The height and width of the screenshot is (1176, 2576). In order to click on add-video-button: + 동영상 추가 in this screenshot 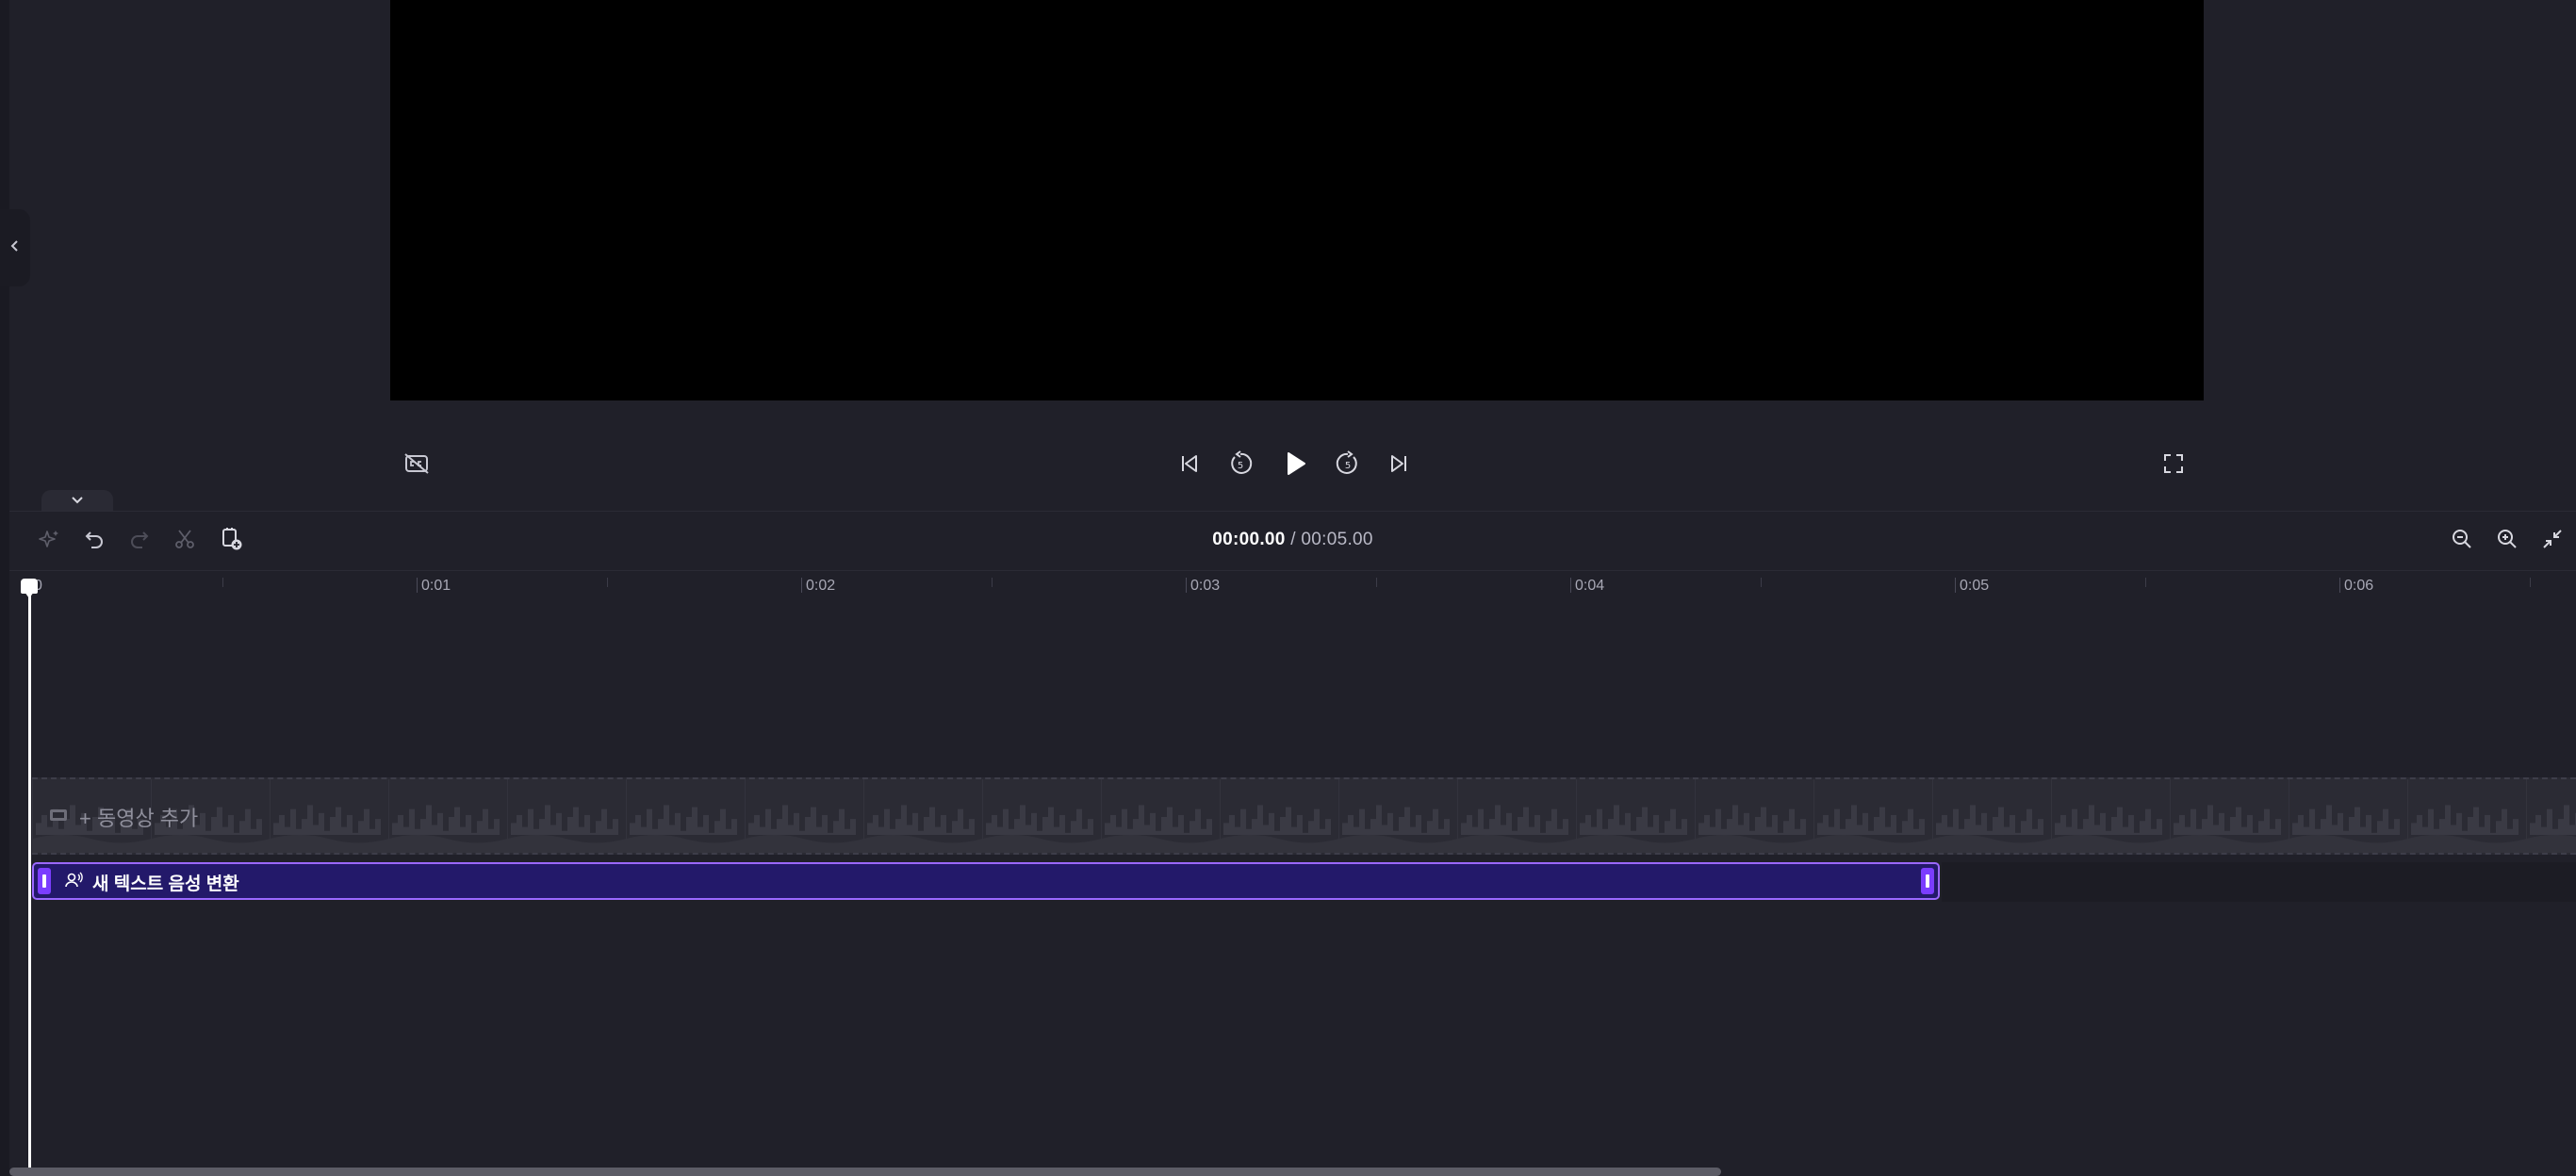, I will do `click(124, 817)`.